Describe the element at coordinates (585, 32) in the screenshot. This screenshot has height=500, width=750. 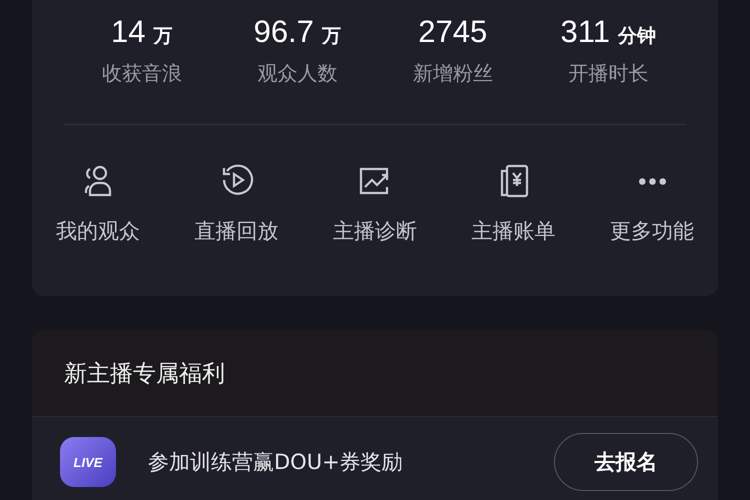
I see `stat-value: 311` at that location.